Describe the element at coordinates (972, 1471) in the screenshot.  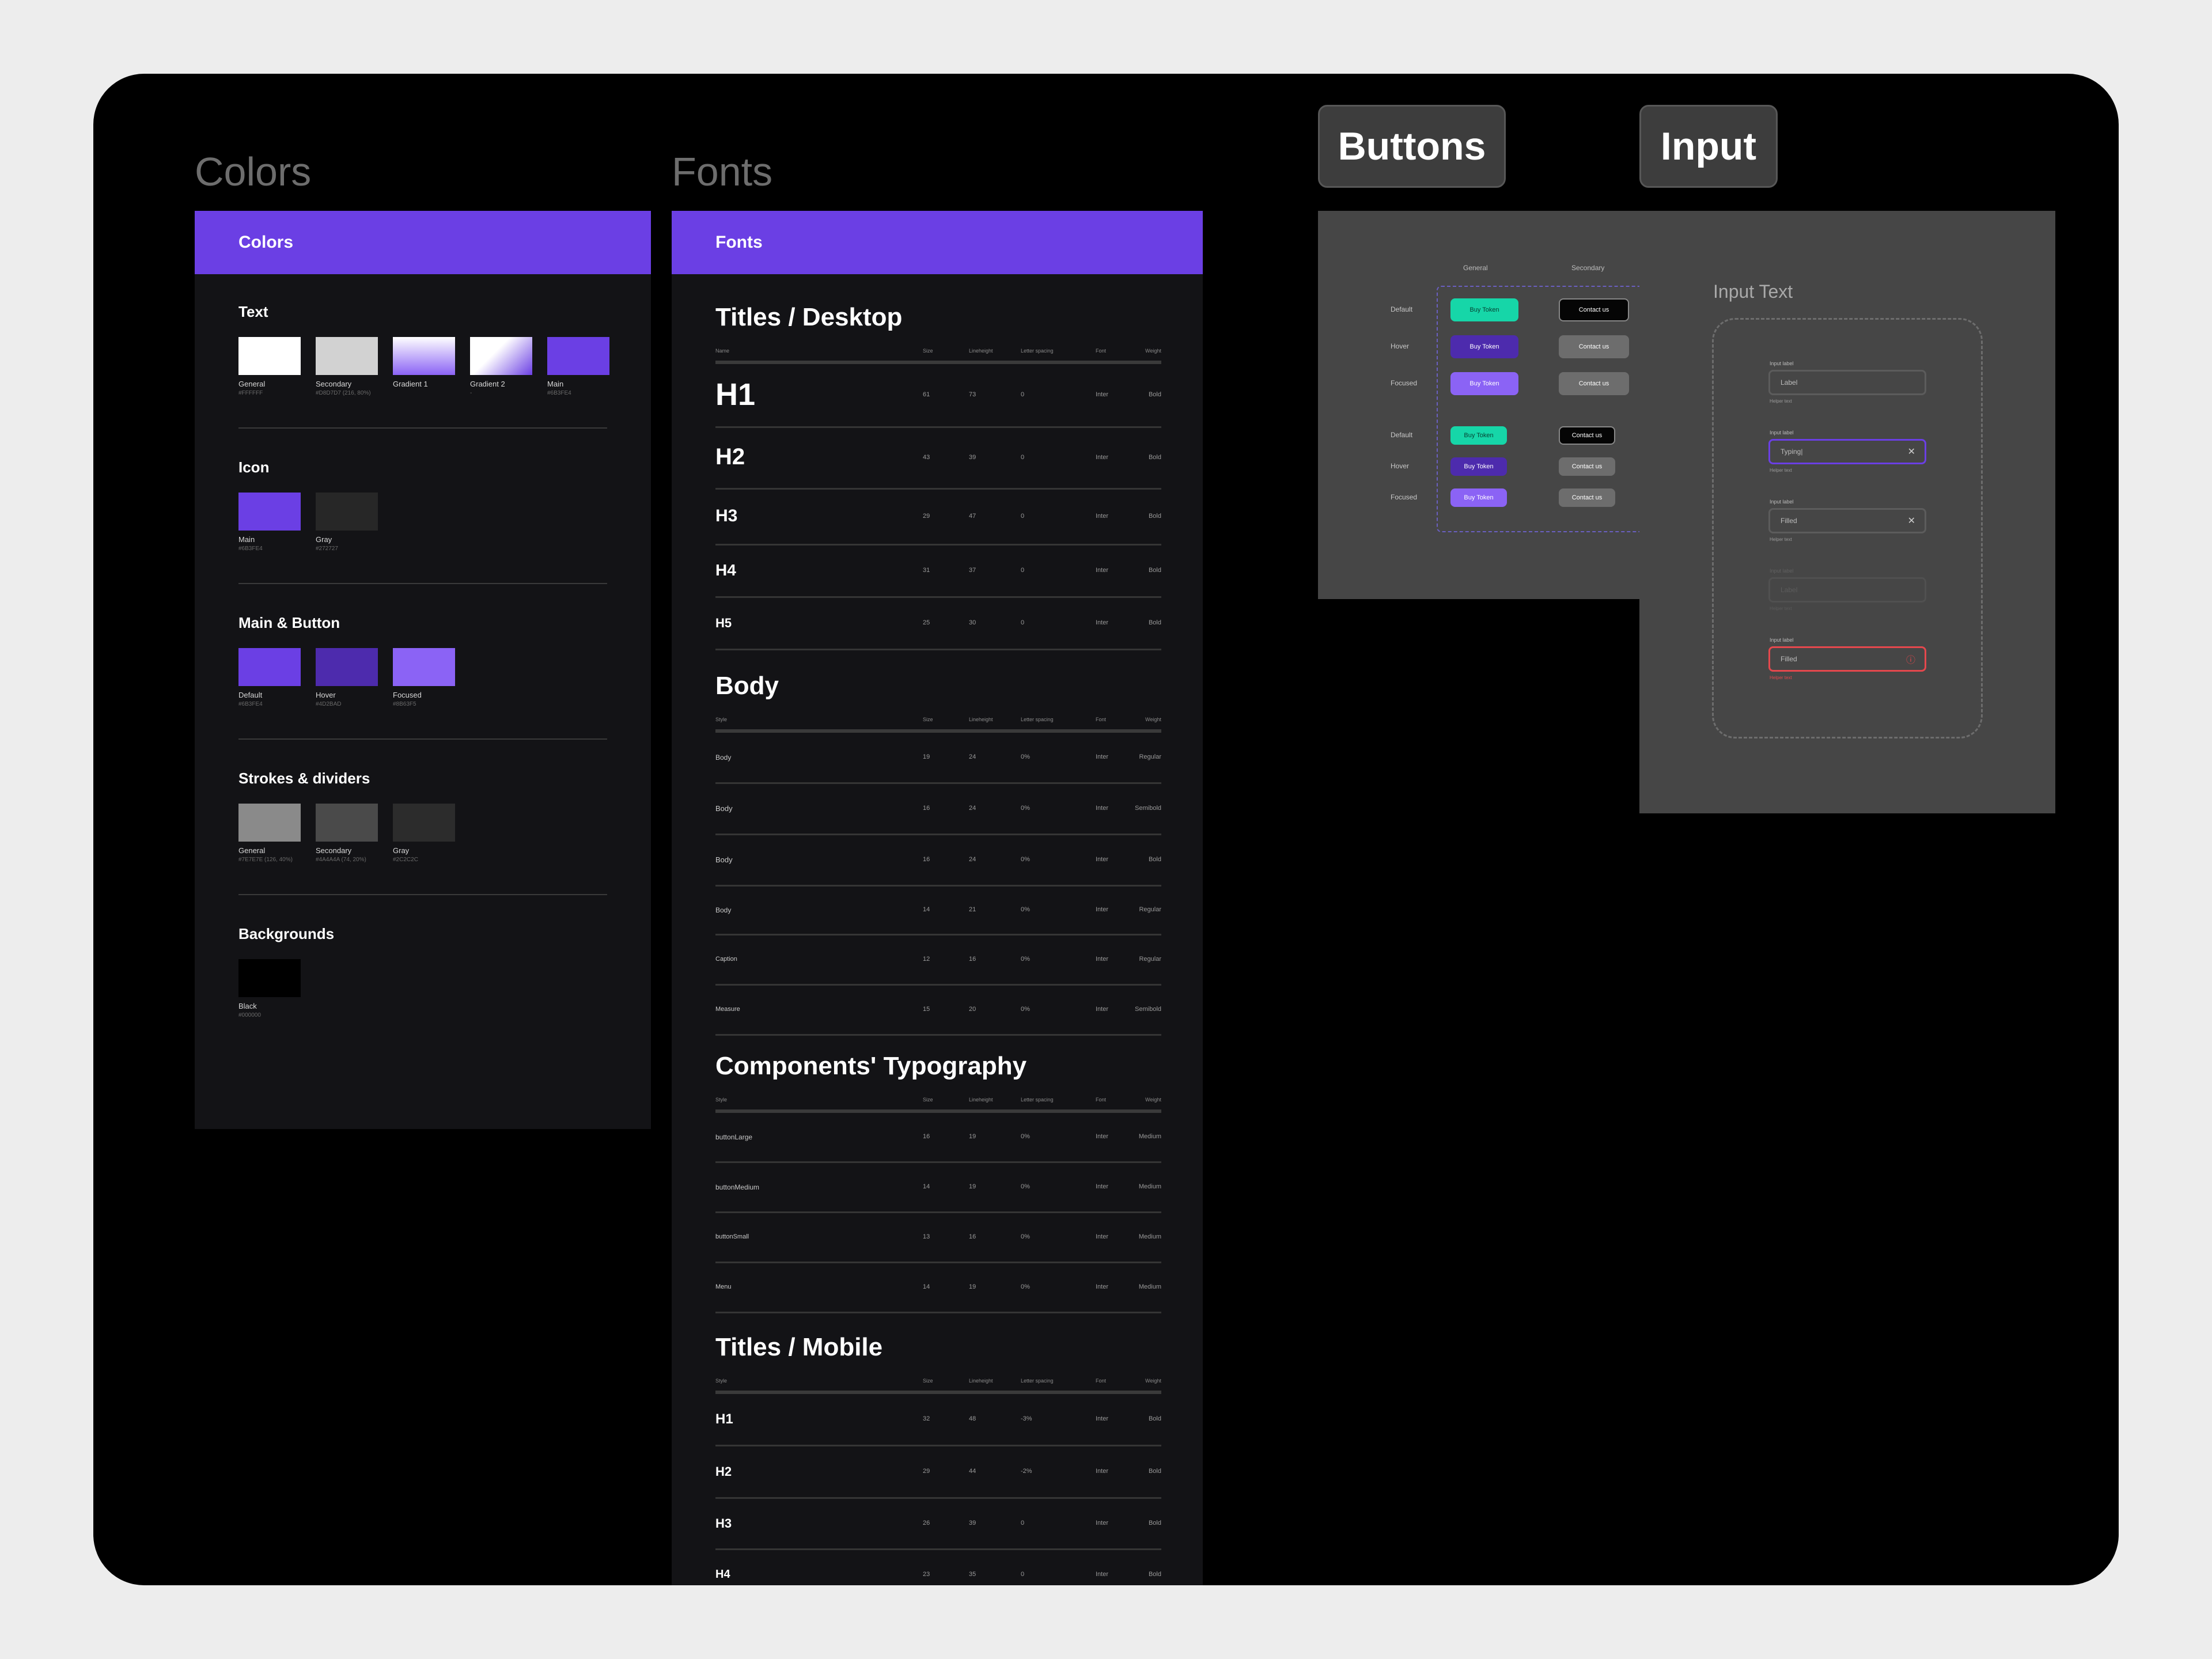
I see `font-spec-lh: 44` at that location.